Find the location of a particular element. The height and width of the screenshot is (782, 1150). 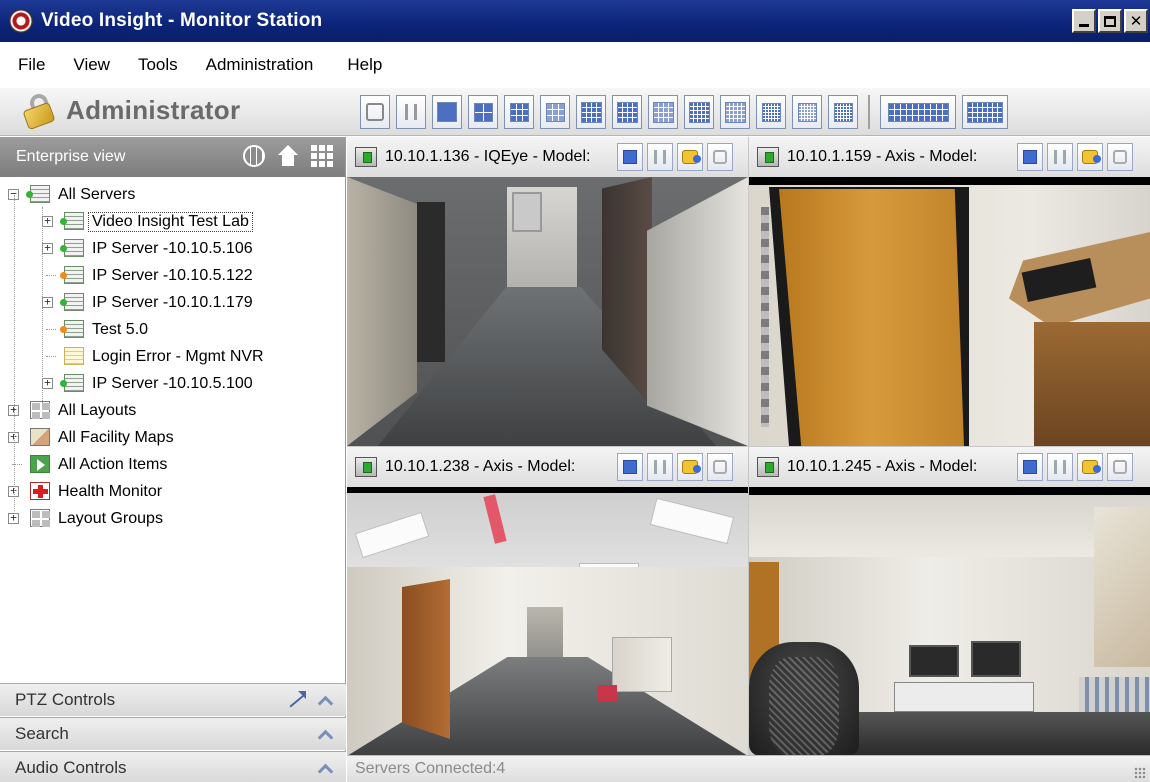

search-section: Search is located at coordinates (173, 733).